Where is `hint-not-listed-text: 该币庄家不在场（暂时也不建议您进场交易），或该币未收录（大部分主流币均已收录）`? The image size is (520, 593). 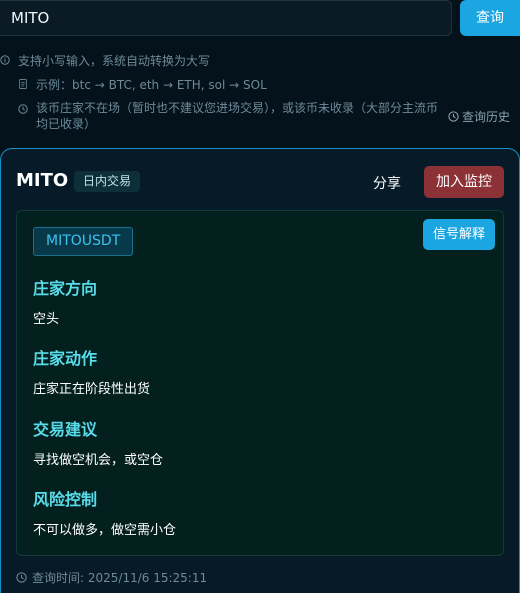 hint-not-listed-text: 该币庄家不在场（暂时也不建议您进场交易），或该币未收录（大部分主流币均已收录） is located at coordinates (237, 116).